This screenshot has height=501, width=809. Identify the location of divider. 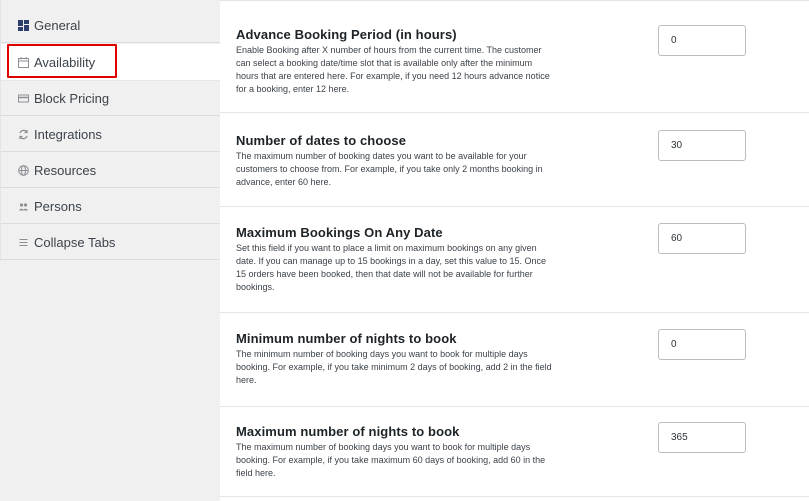
(514, 496).